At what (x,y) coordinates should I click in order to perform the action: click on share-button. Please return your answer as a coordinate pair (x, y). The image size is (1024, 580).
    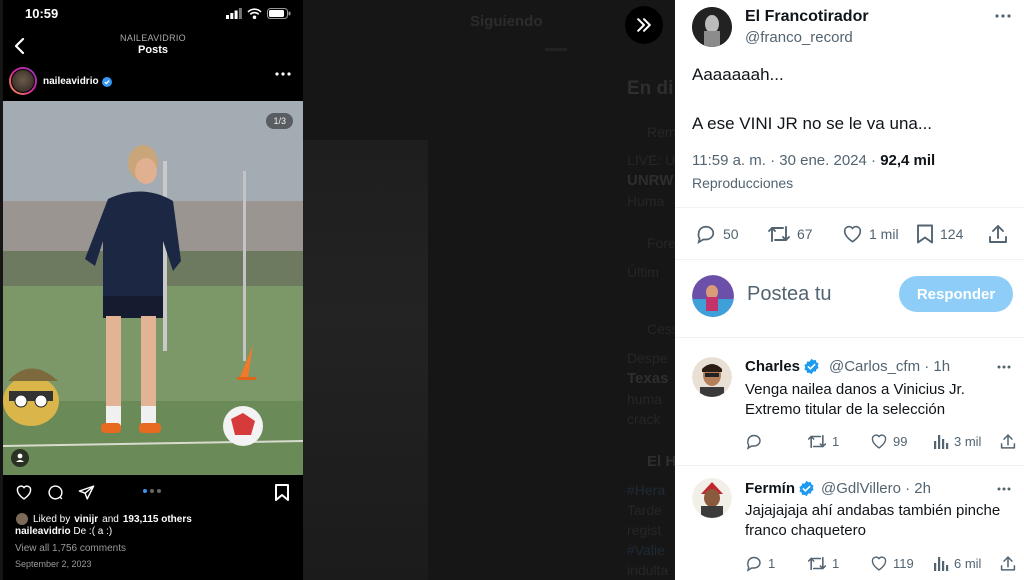
    Looking at the image, I should click on (998, 234).